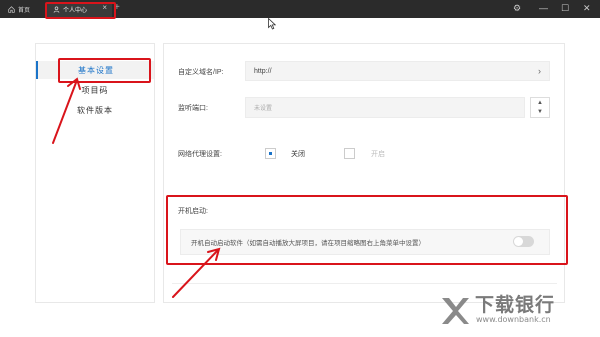 The image size is (600, 337). Describe the element at coordinates (455, 311) in the screenshot. I see `downbank-logo-icon` at that location.